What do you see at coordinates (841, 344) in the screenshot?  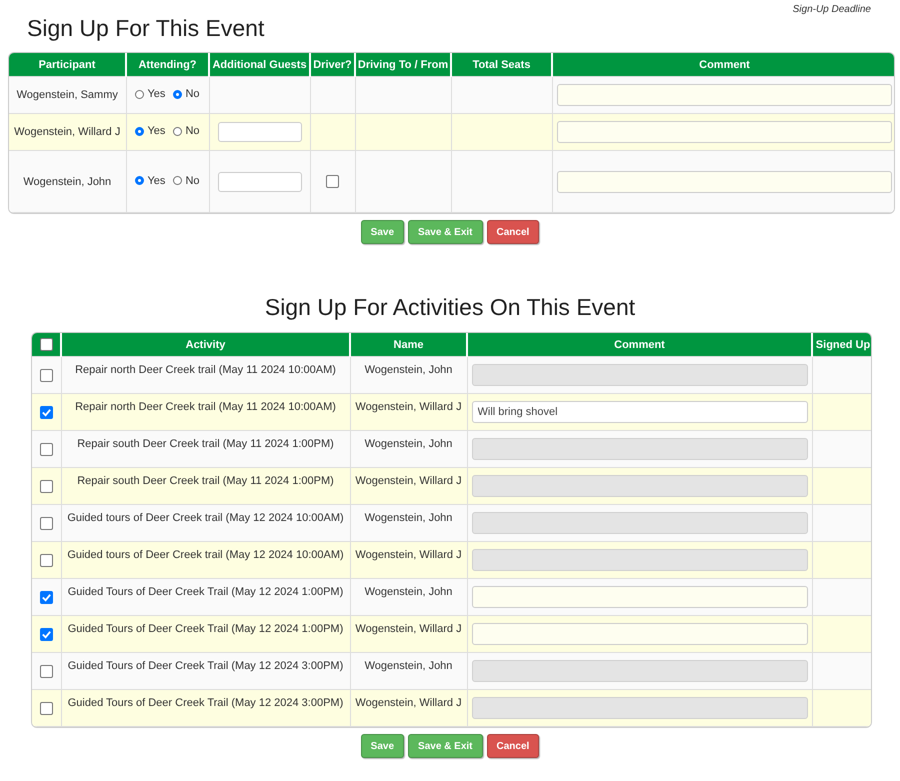 I see `column-header: Signed Up` at bounding box center [841, 344].